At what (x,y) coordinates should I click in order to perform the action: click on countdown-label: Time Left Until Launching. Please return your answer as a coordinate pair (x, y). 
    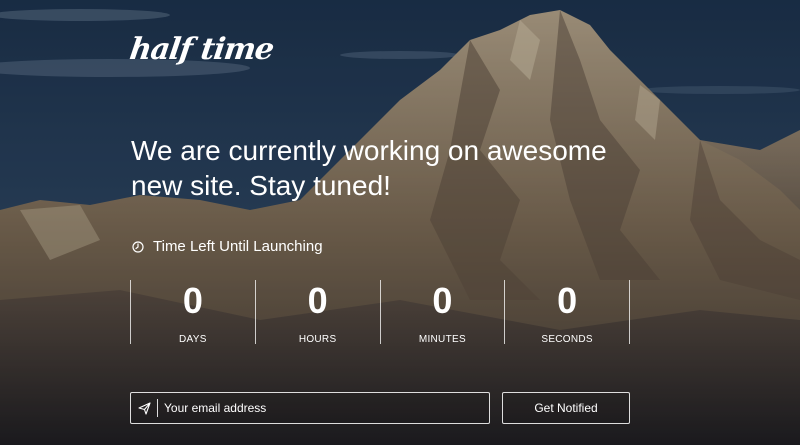
    Looking at the image, I should click on (238, 246).